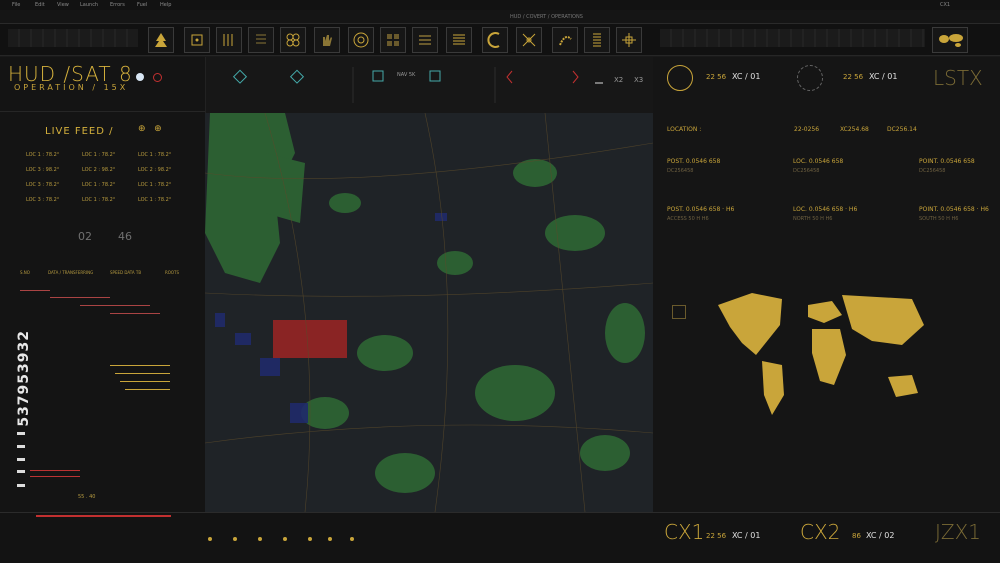  I want to click on curve-icon, so click(565, 40).